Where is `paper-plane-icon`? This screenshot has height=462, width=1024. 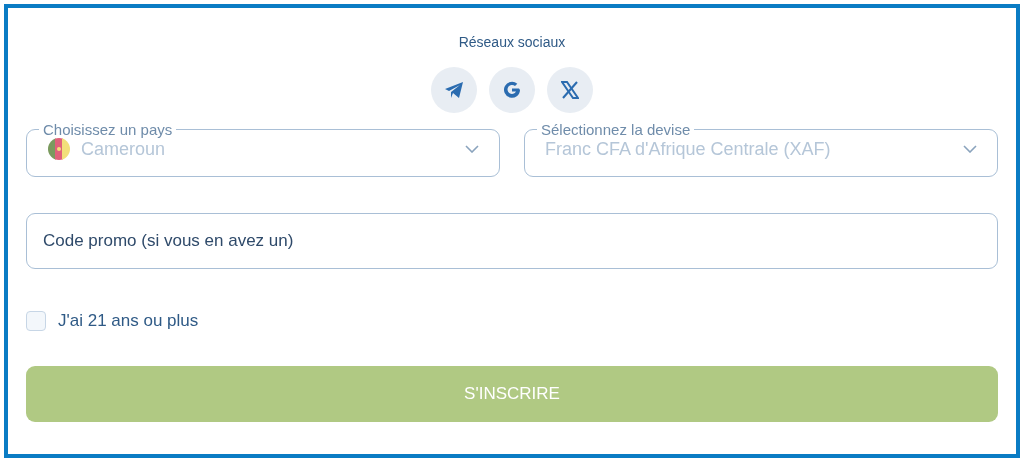
paper-plane-icon is located at coordinates (454, 90).